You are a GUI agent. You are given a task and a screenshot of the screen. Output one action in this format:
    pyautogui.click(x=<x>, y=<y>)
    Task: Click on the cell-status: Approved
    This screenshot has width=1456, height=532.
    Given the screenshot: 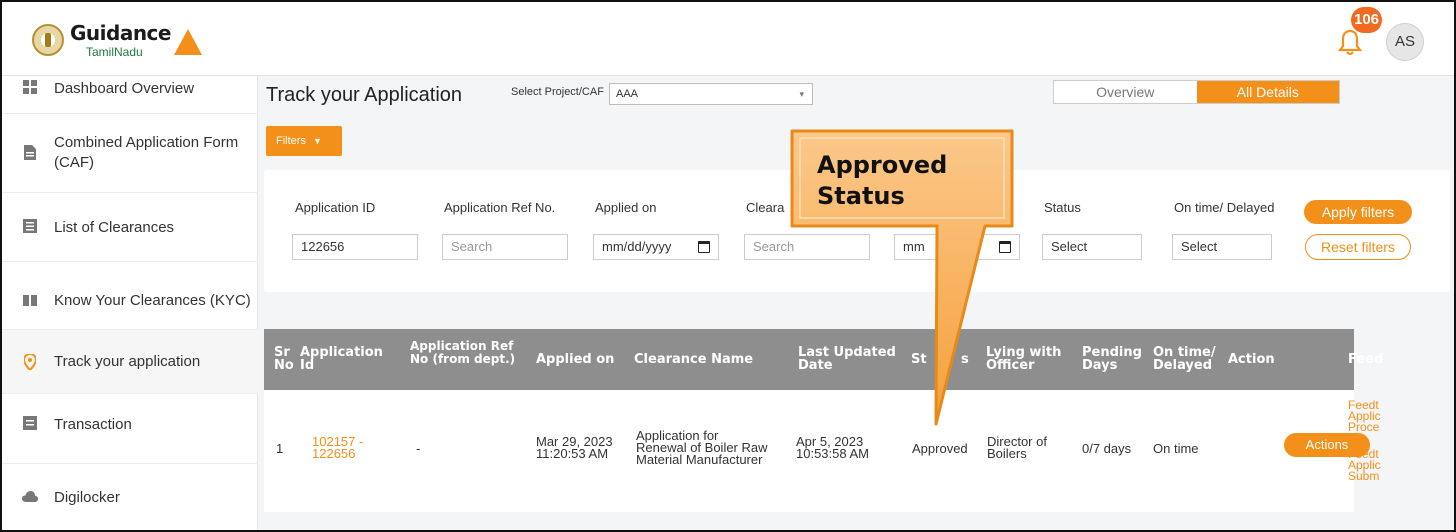 What is the action you would take?
    pyautogui.click(x=940, y=448)
    